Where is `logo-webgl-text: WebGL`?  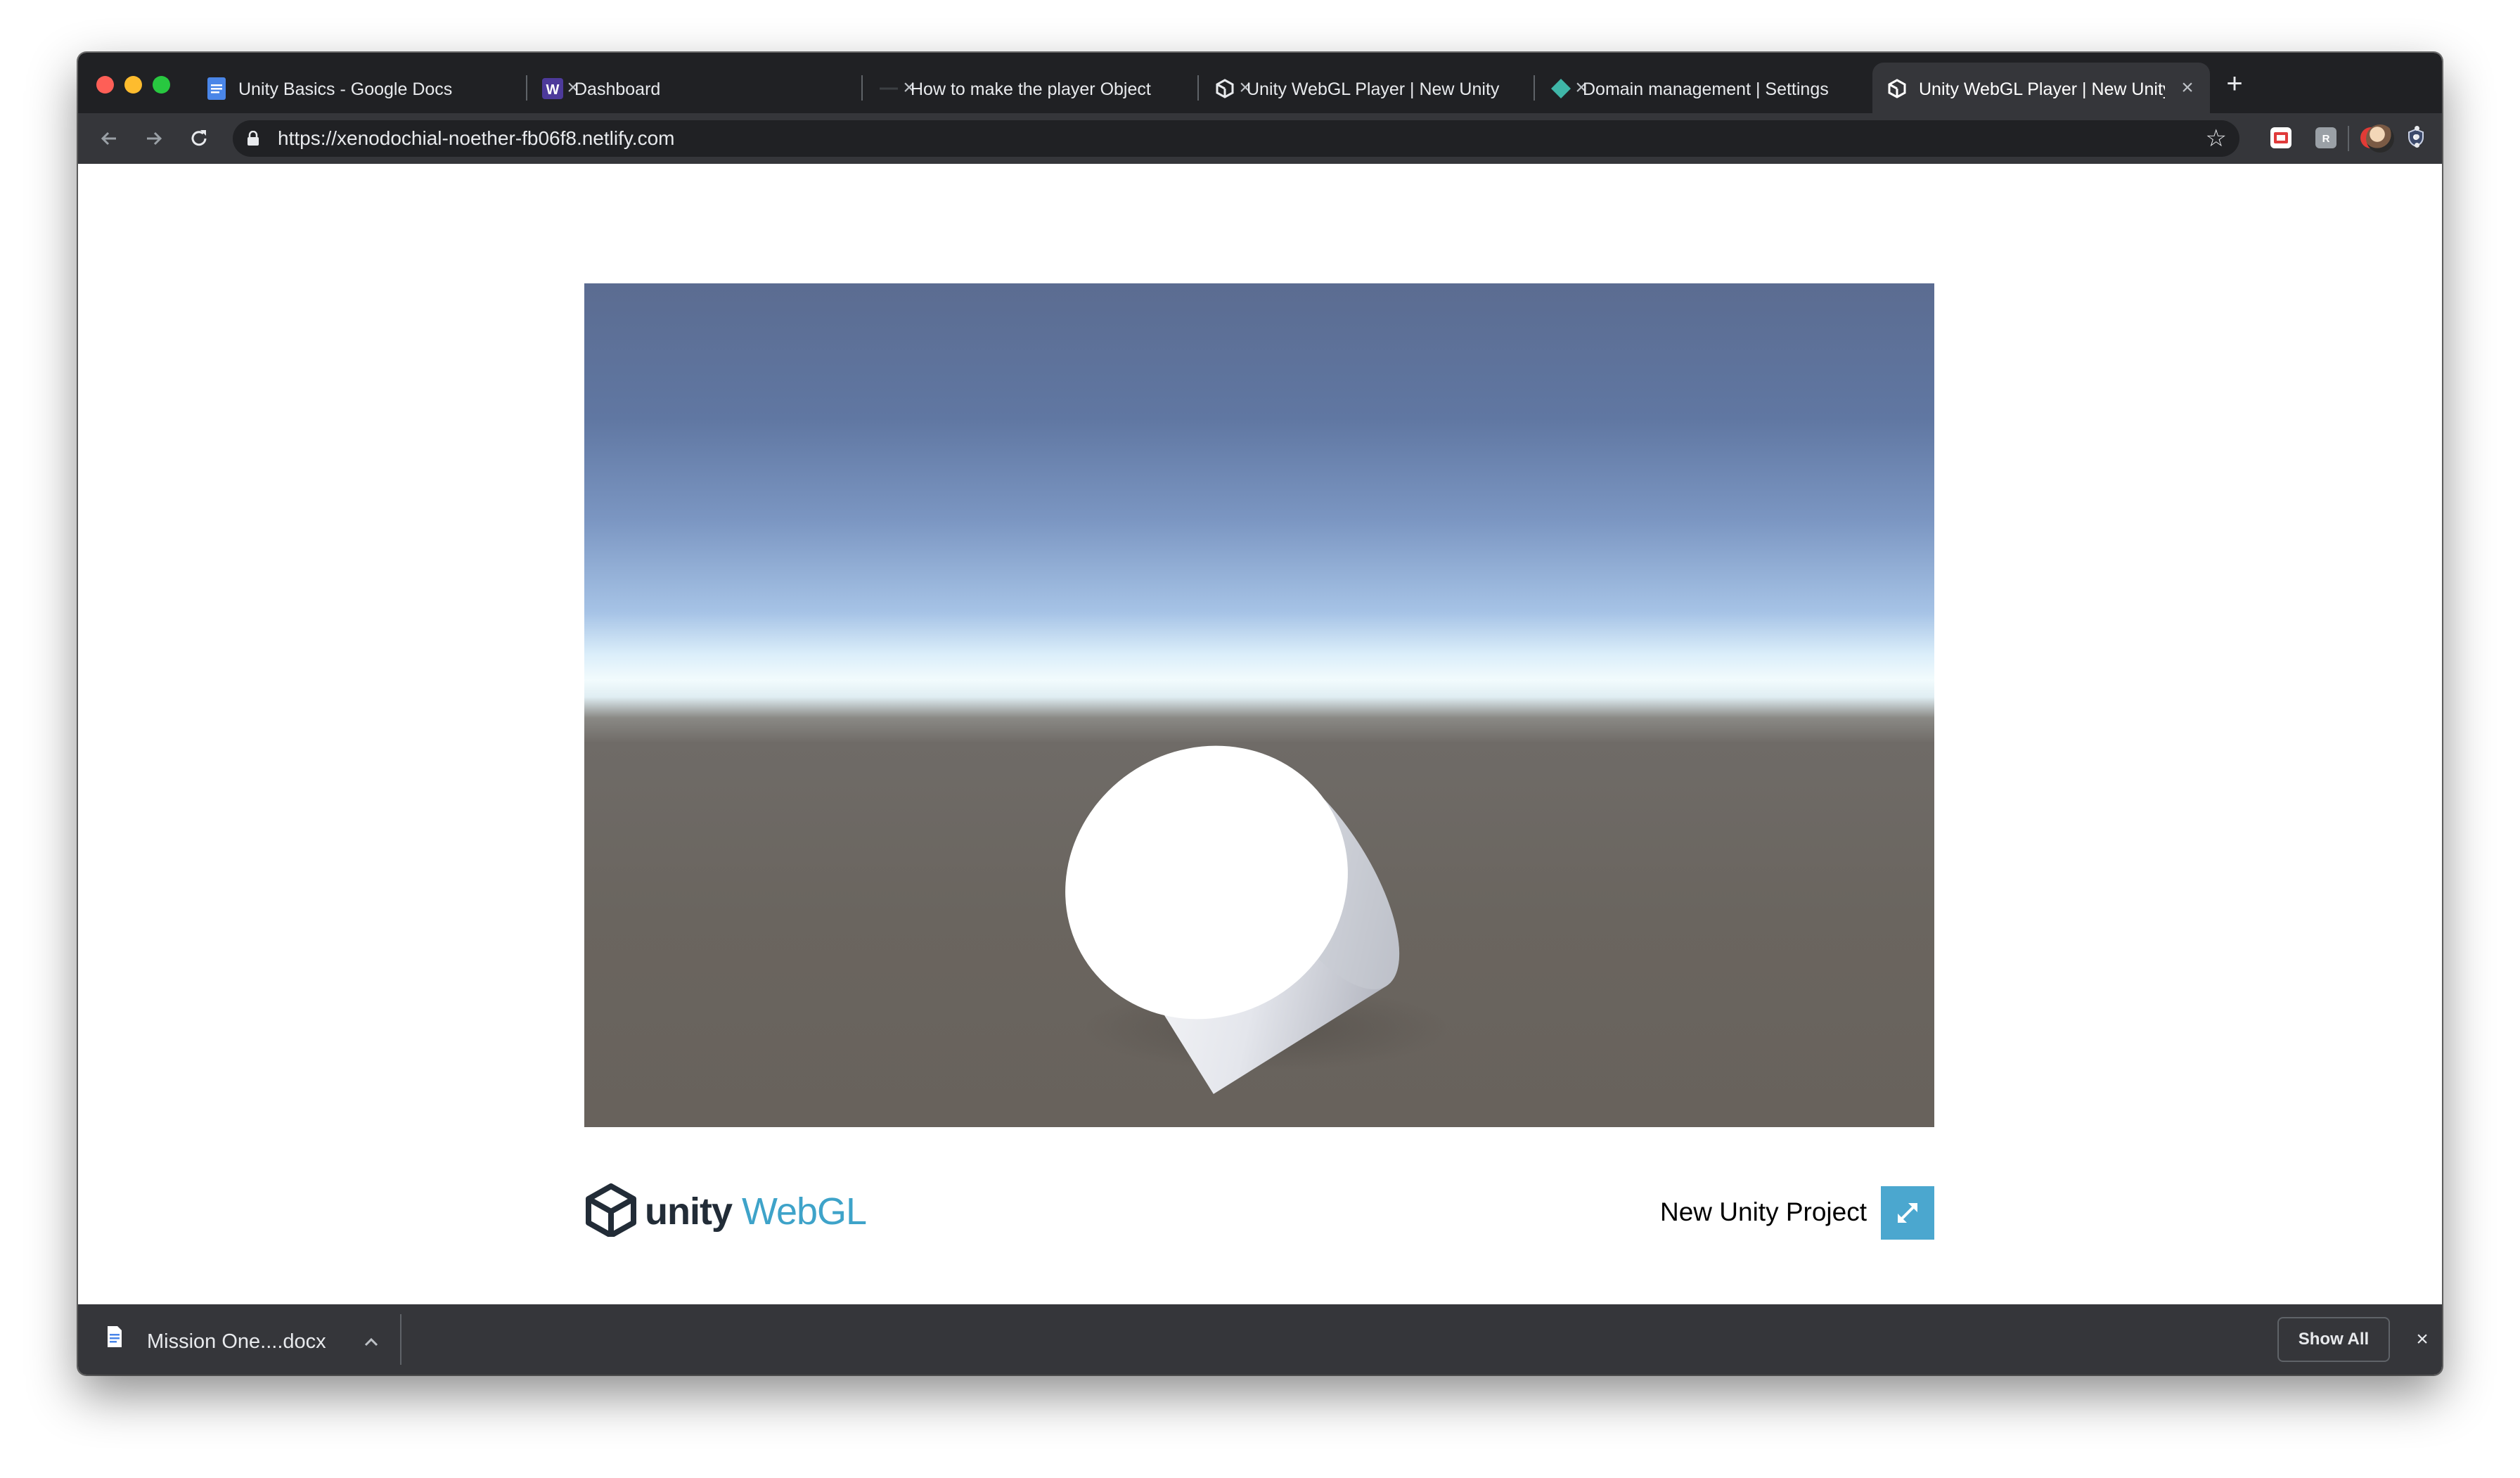
logo-webgl-text: WebGL is located at coordinates (805, 1211).